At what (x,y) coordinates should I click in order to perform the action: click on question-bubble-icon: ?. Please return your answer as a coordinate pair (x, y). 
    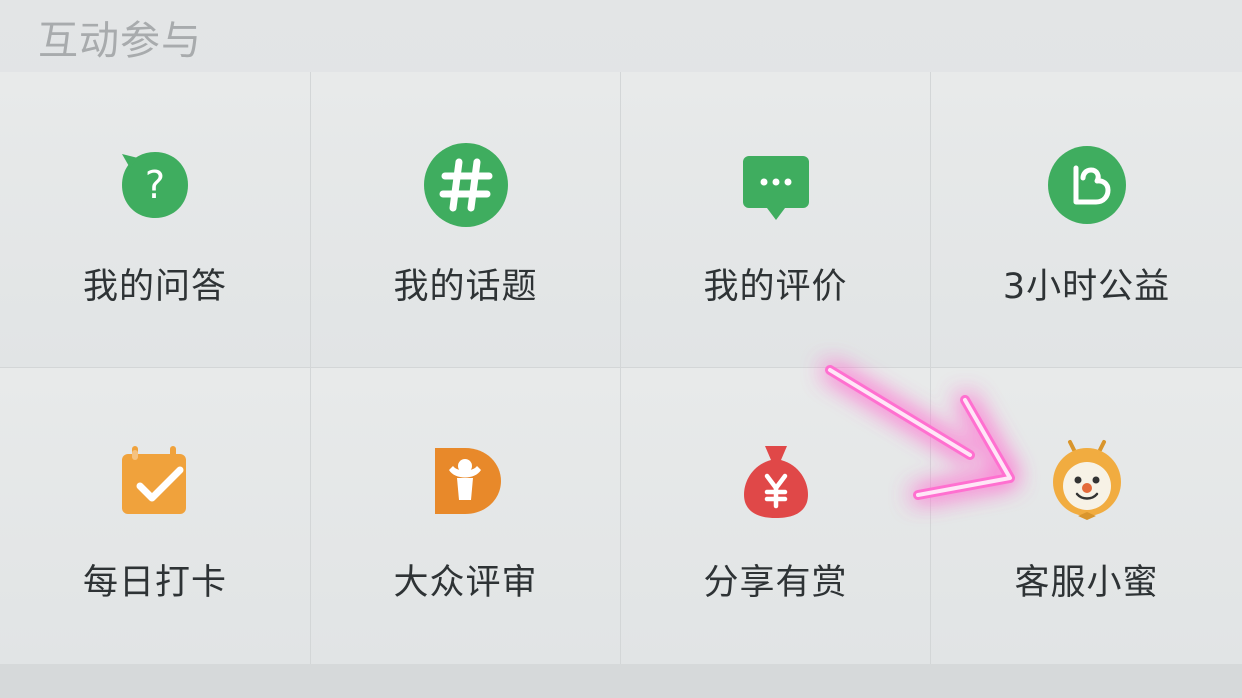
    Looking at the image, I should click on (155, 185).